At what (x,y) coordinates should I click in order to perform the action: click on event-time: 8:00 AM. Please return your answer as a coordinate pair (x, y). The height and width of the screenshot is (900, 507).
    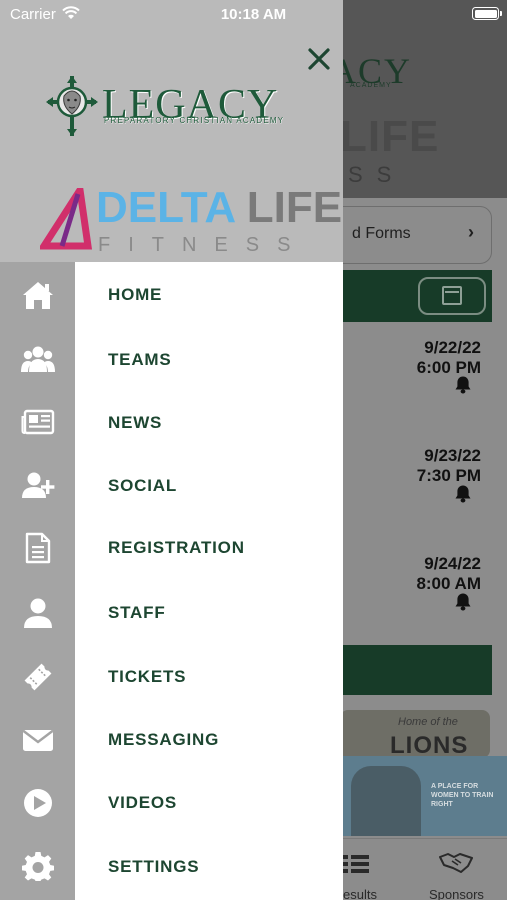
    Looking at the image, I should click on (448, 583).